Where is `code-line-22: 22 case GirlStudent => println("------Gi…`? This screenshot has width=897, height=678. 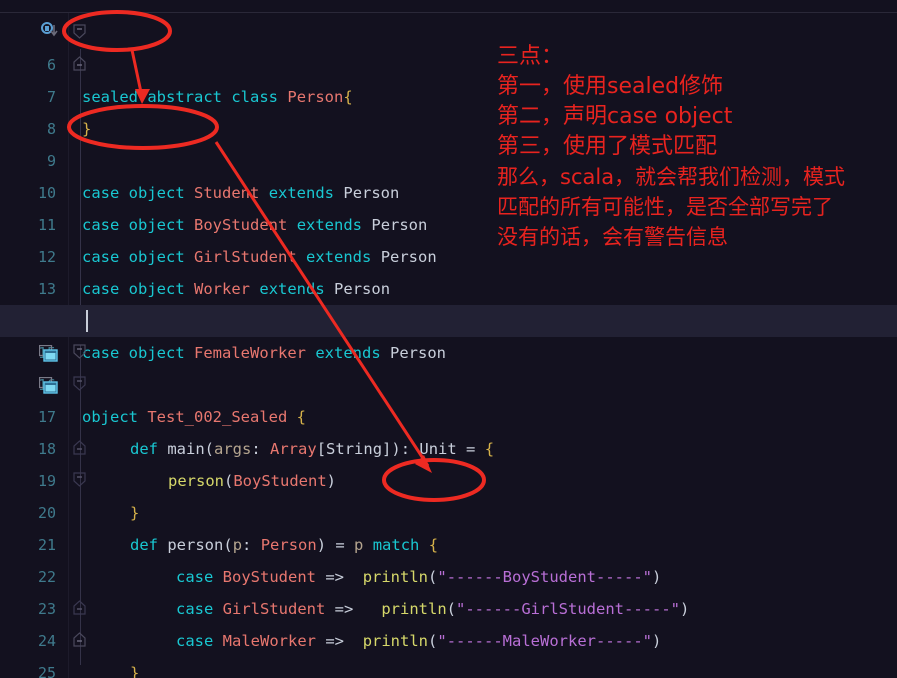
code-line-22: 22 case GirlStudent => println("------Gi… is located at coordinates (448, 573).